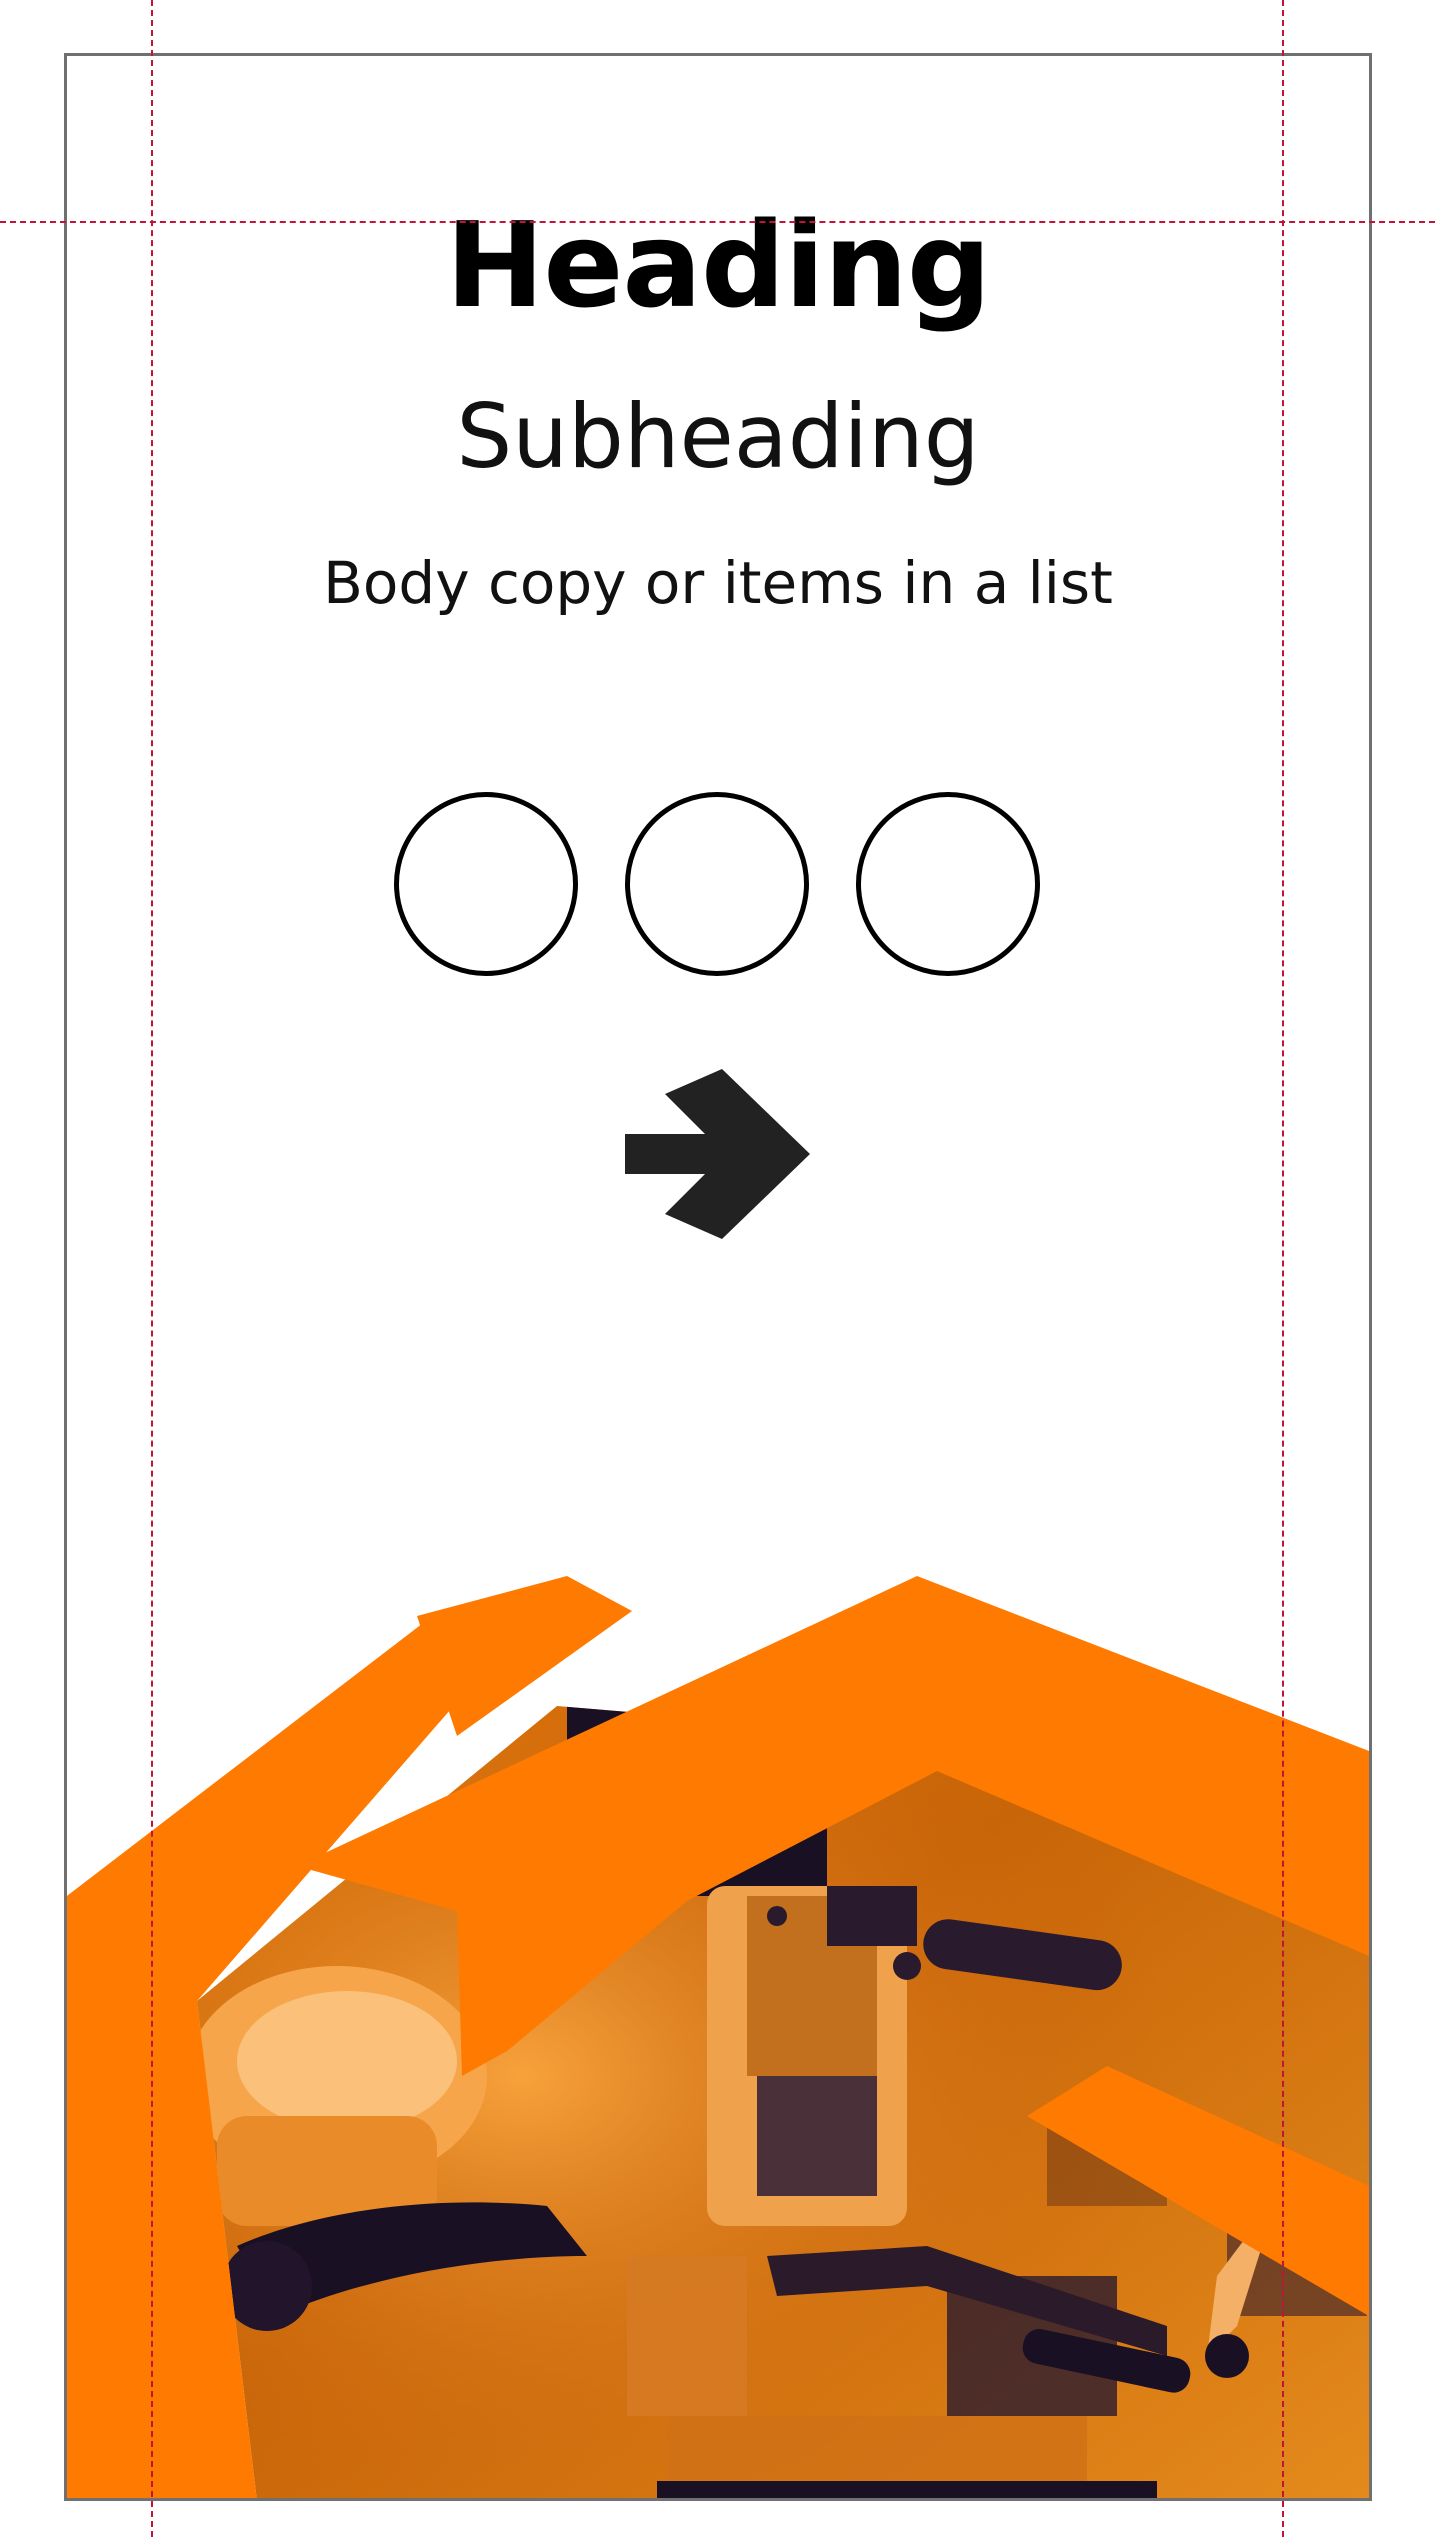  I want to click on body-copy: Body copy or items in a list, so click(718, 583).